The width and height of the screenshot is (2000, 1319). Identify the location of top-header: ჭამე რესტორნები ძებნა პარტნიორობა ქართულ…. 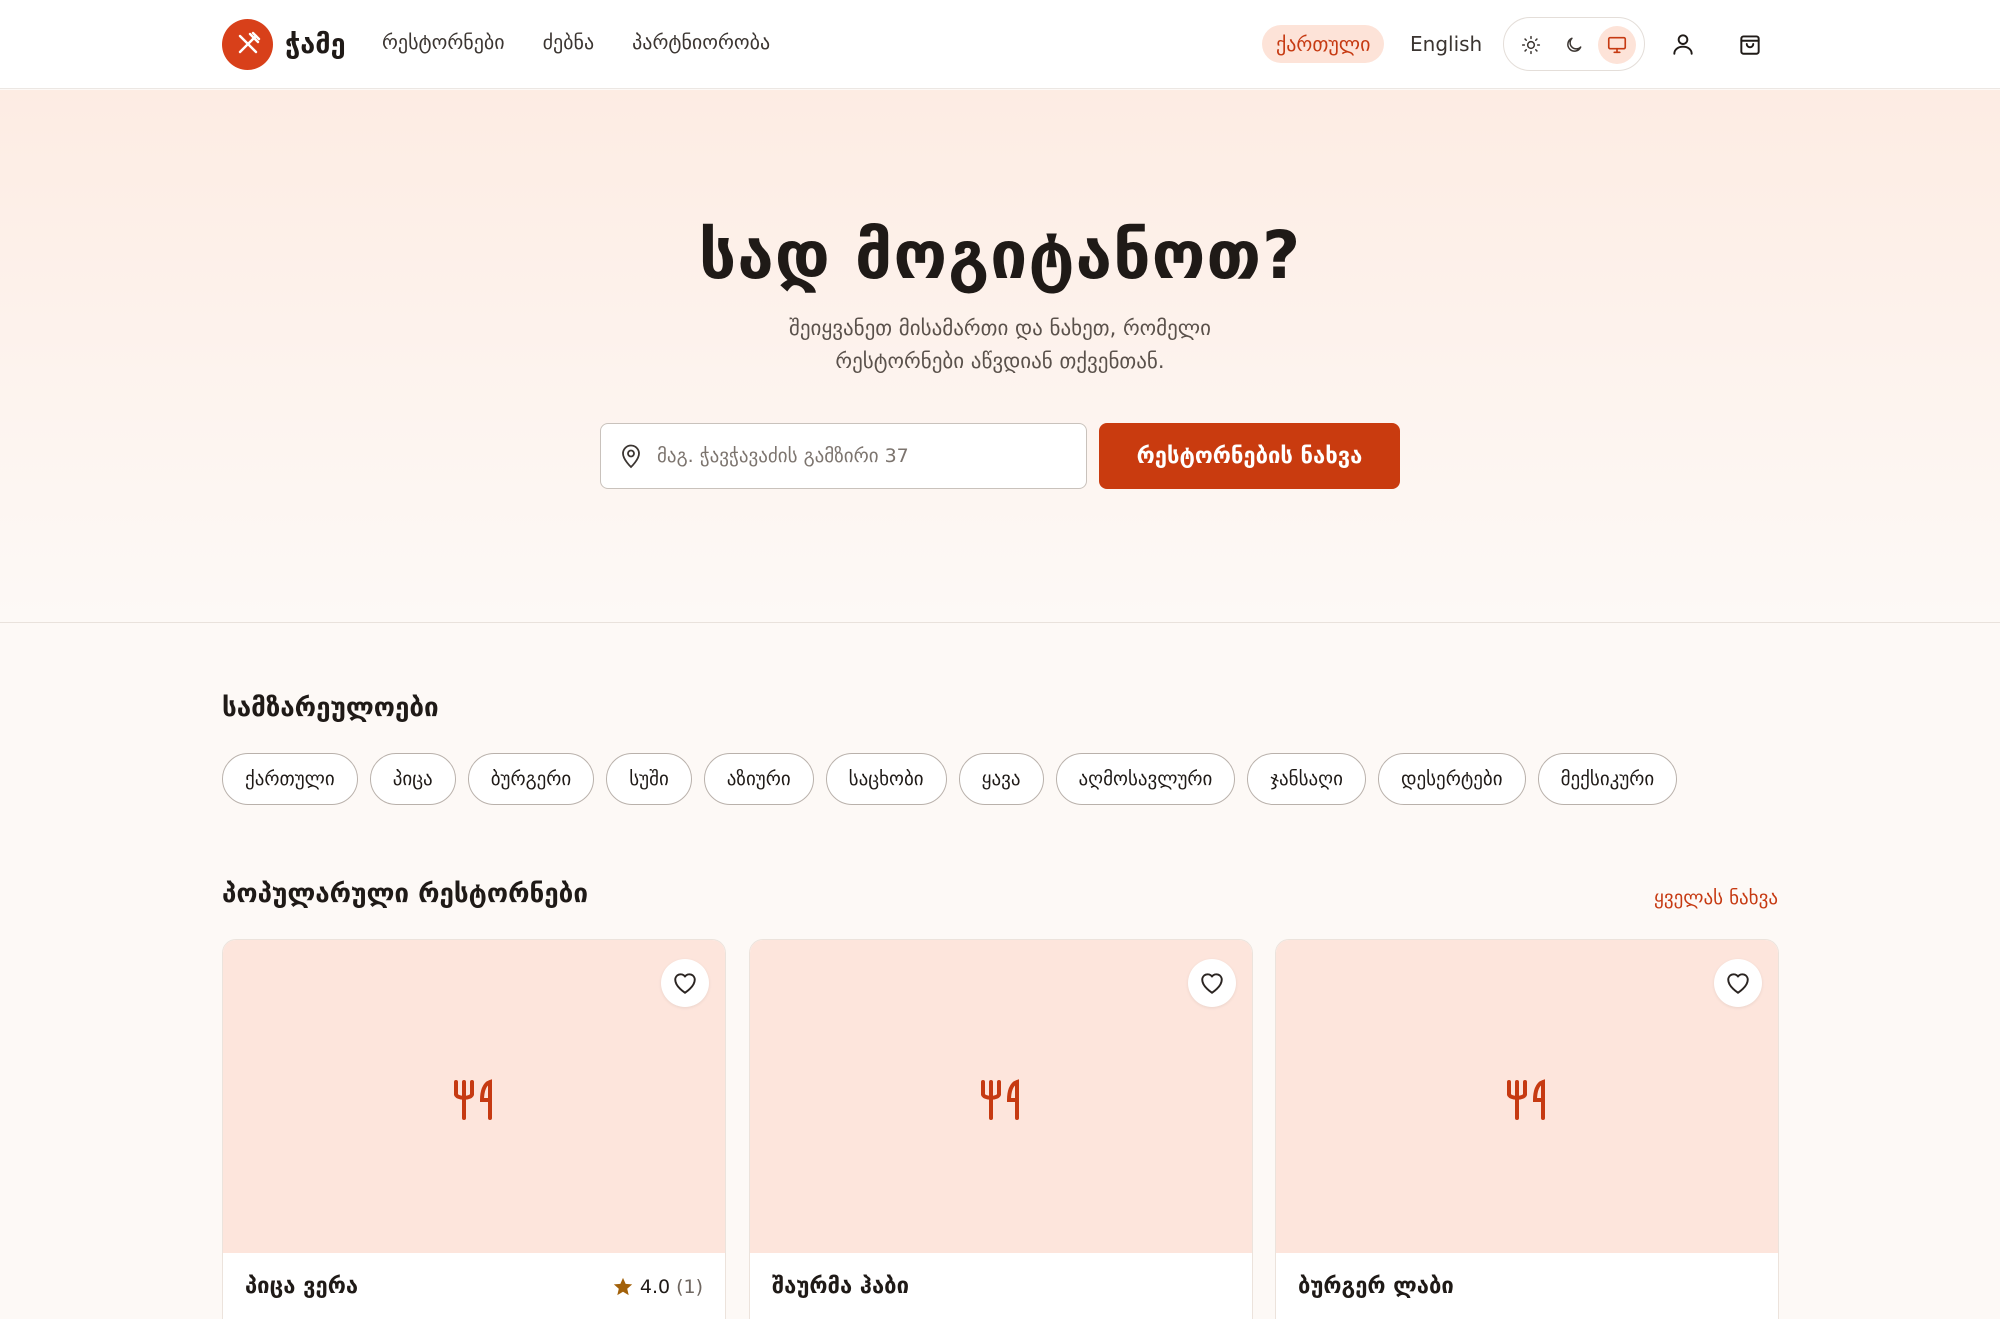
(1000, 44).